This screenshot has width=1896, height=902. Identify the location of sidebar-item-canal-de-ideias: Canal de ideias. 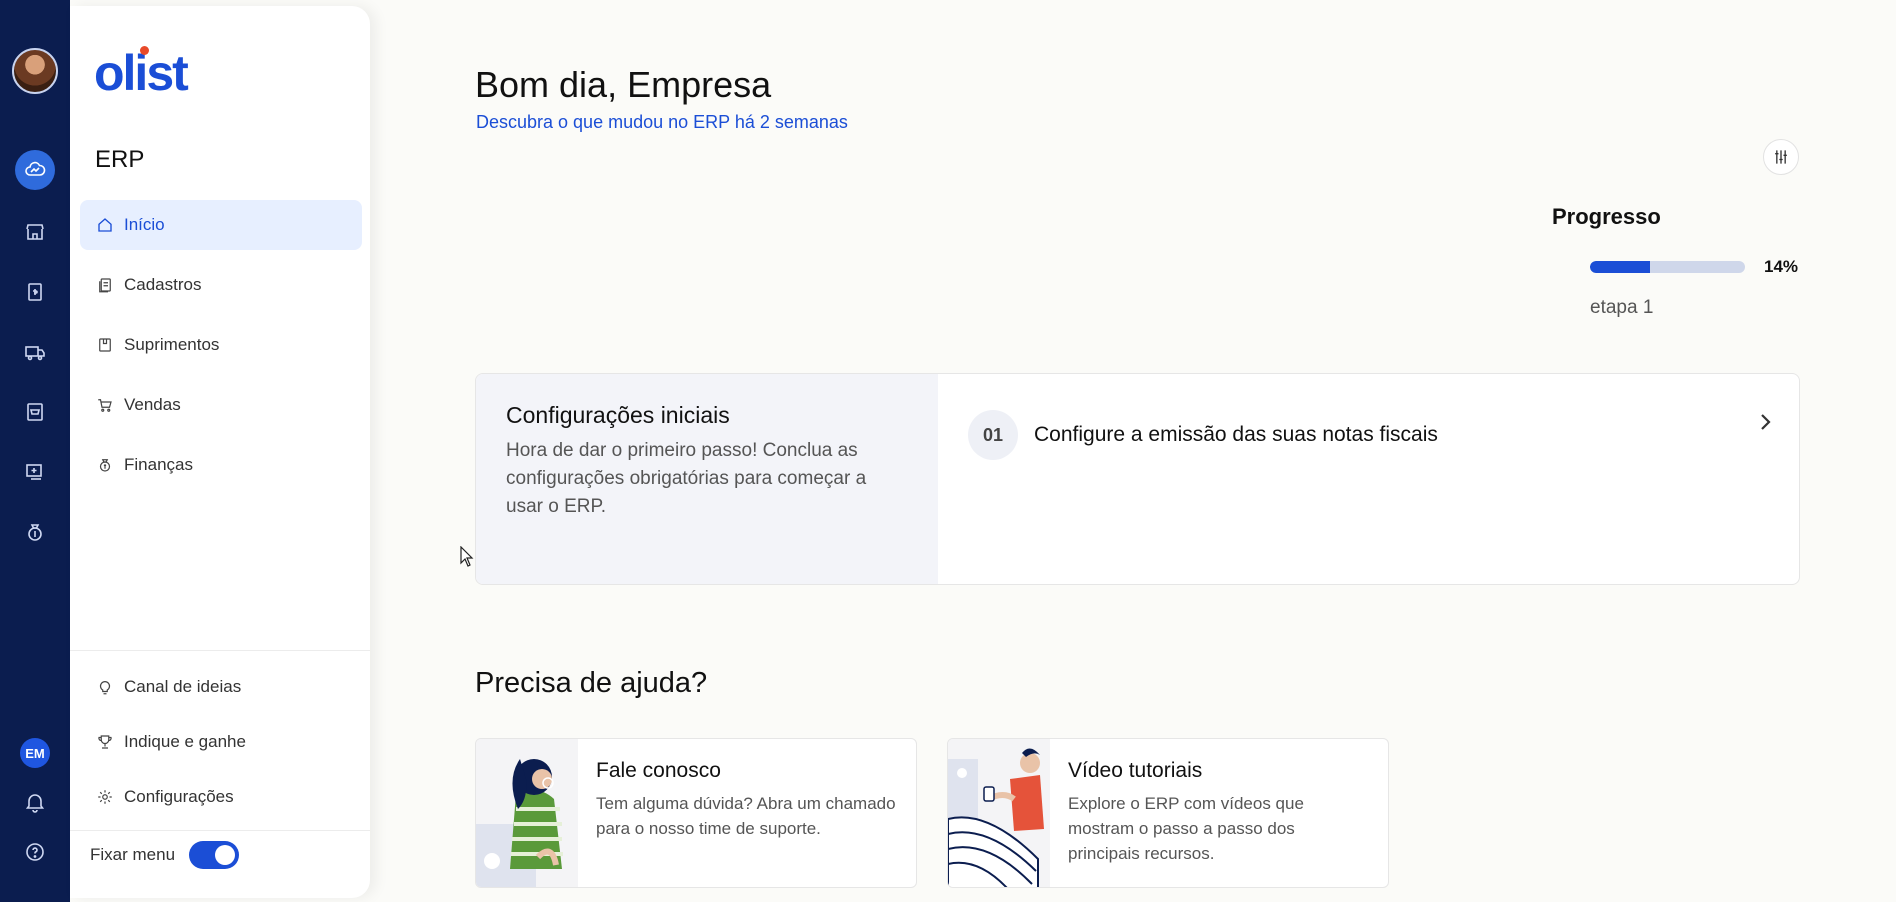
(221, 687).